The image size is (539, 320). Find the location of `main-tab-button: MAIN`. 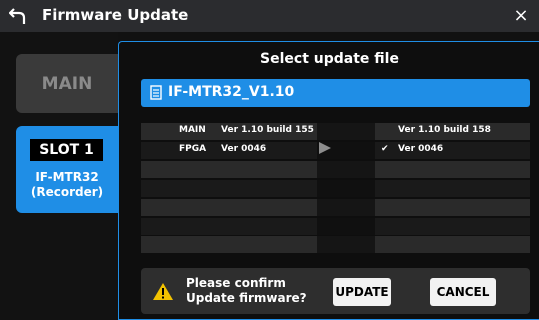

main-tab-button: MAIN is located at coordinates (67, 83).